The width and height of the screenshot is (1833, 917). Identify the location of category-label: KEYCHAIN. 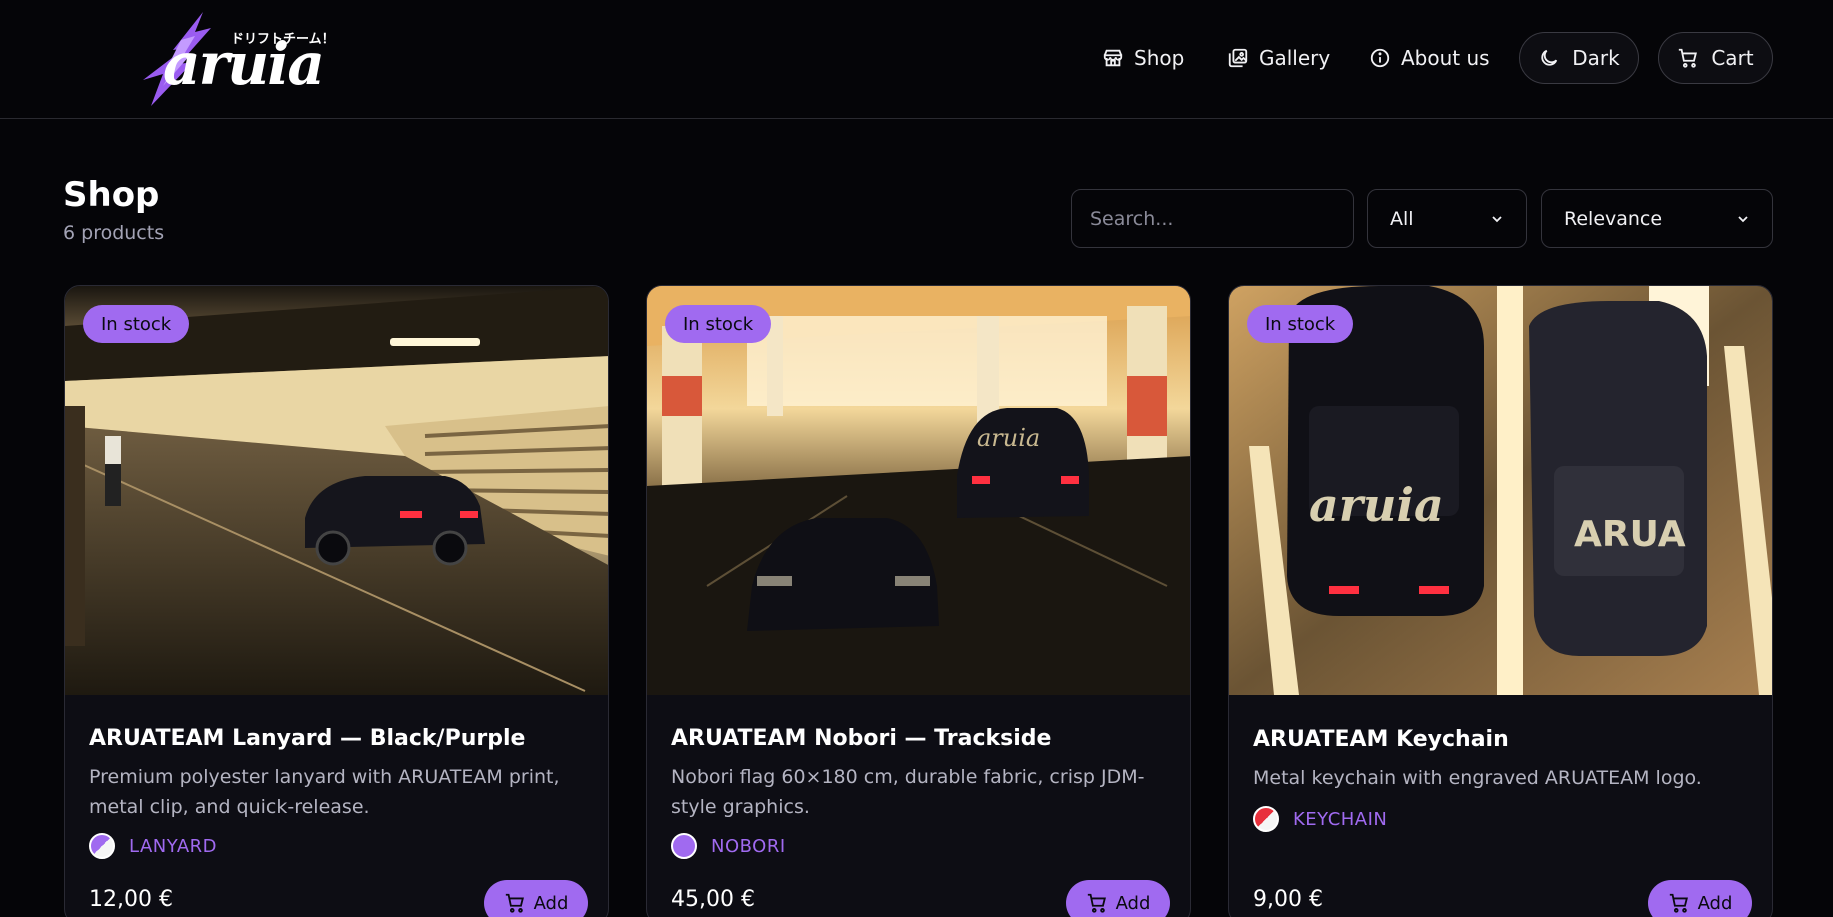
(1340, 819).